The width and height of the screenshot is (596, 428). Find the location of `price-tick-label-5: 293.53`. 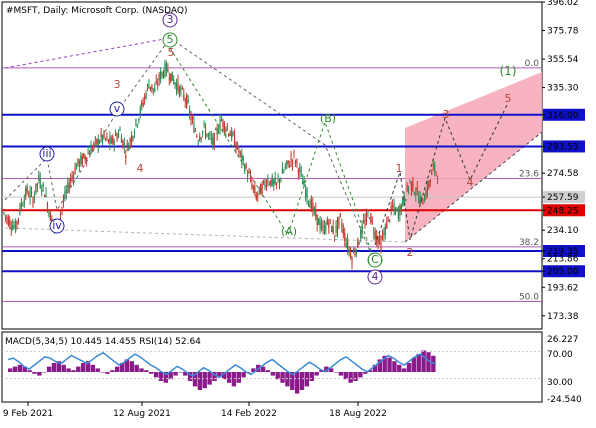

price-tick-label-5: 293.53 is located at coordinates (563, 147).